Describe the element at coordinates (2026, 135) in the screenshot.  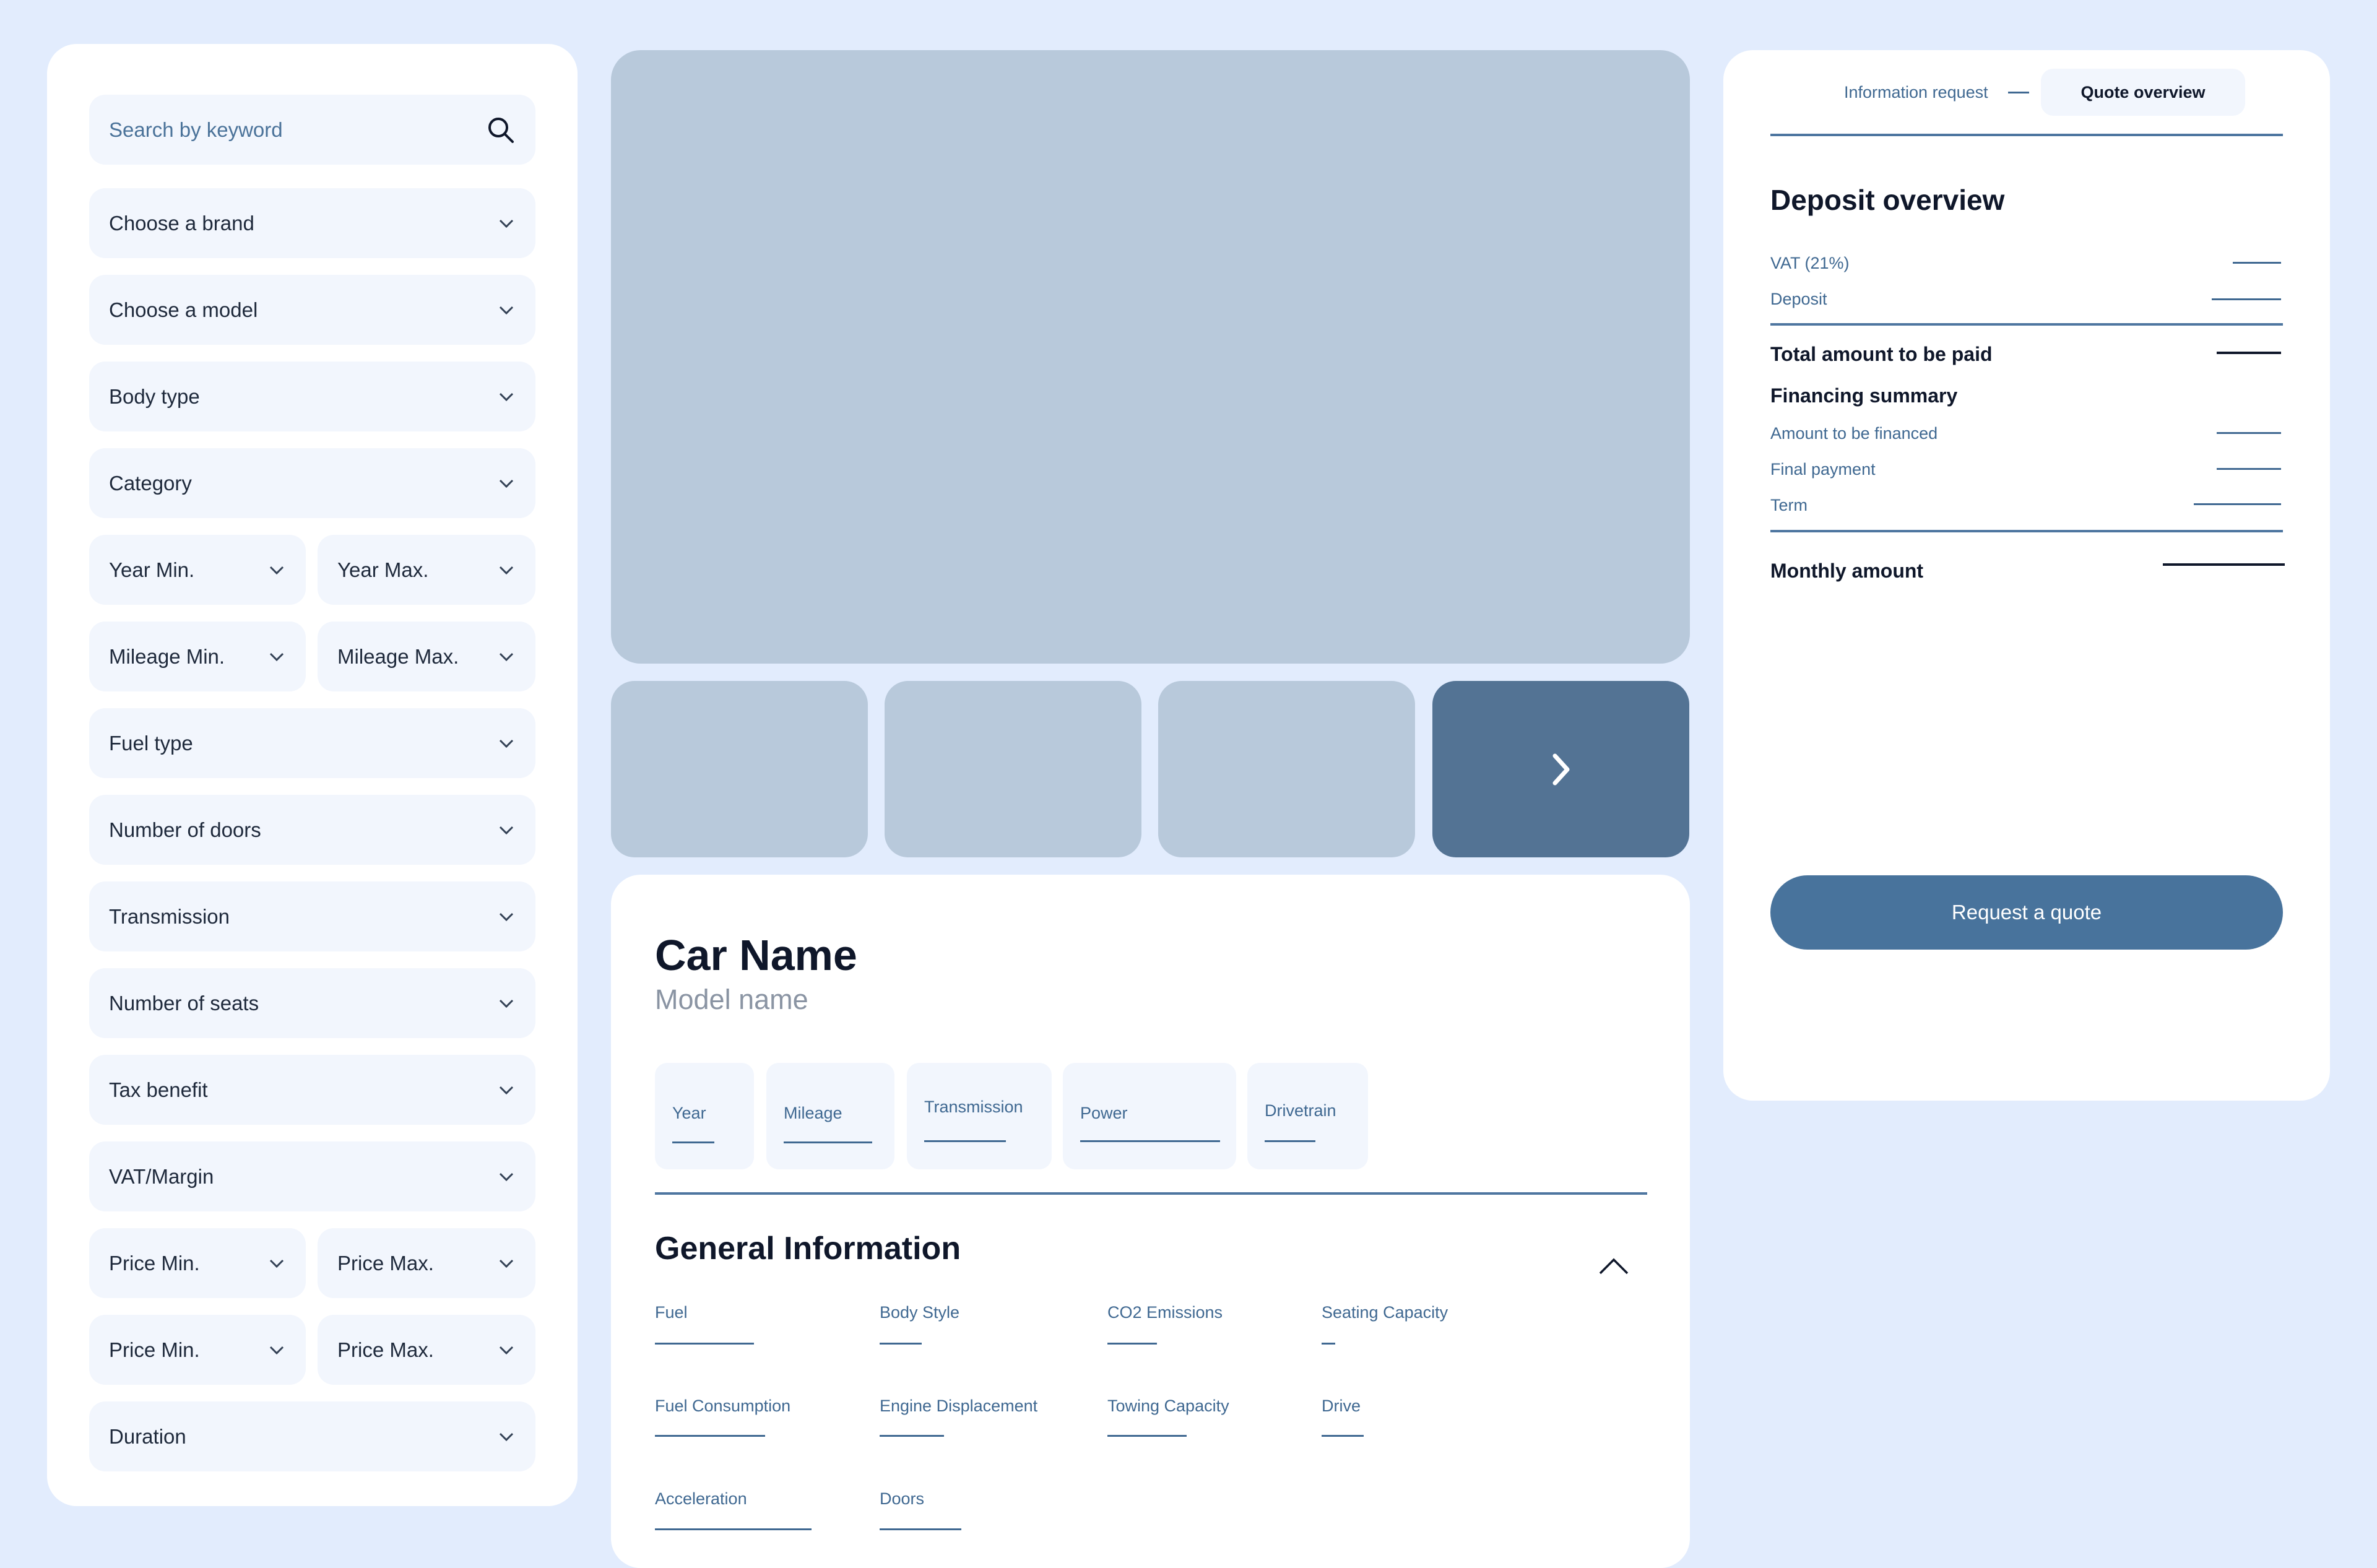
I see `steps-divider` at that location.